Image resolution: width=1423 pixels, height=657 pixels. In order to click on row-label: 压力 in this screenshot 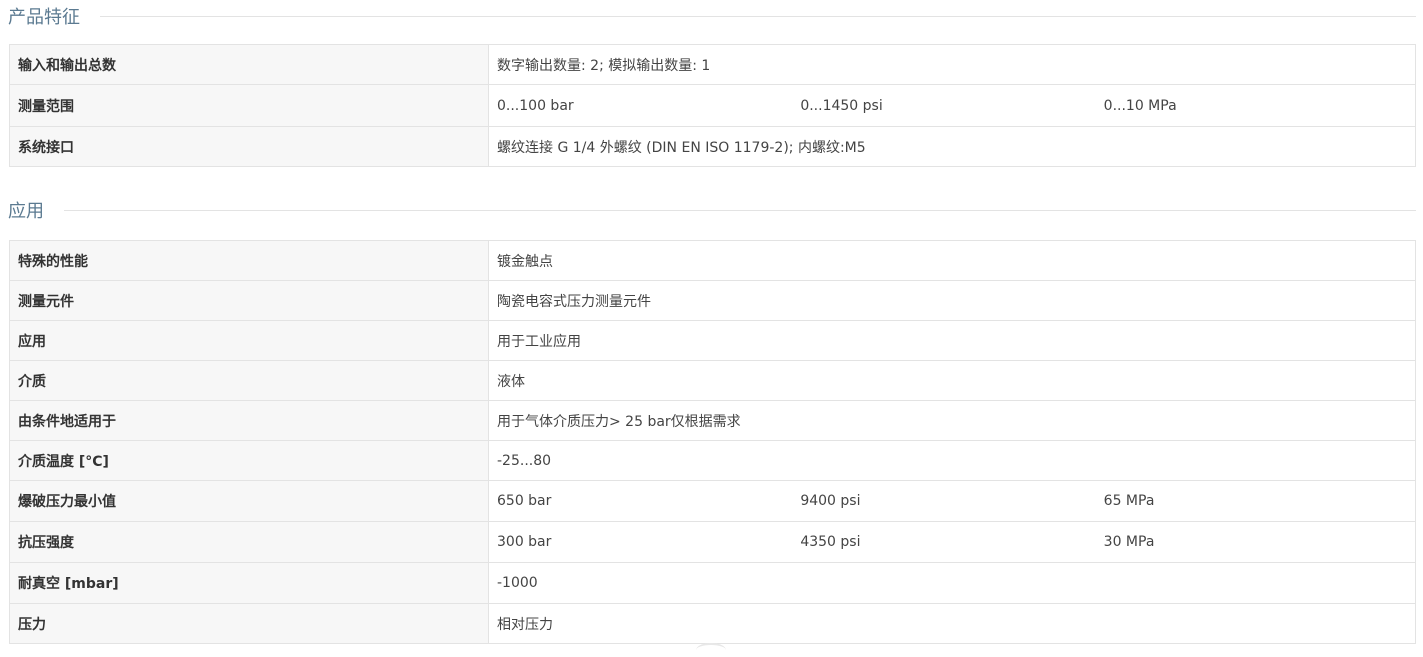, I will do `click(249, 623)`.